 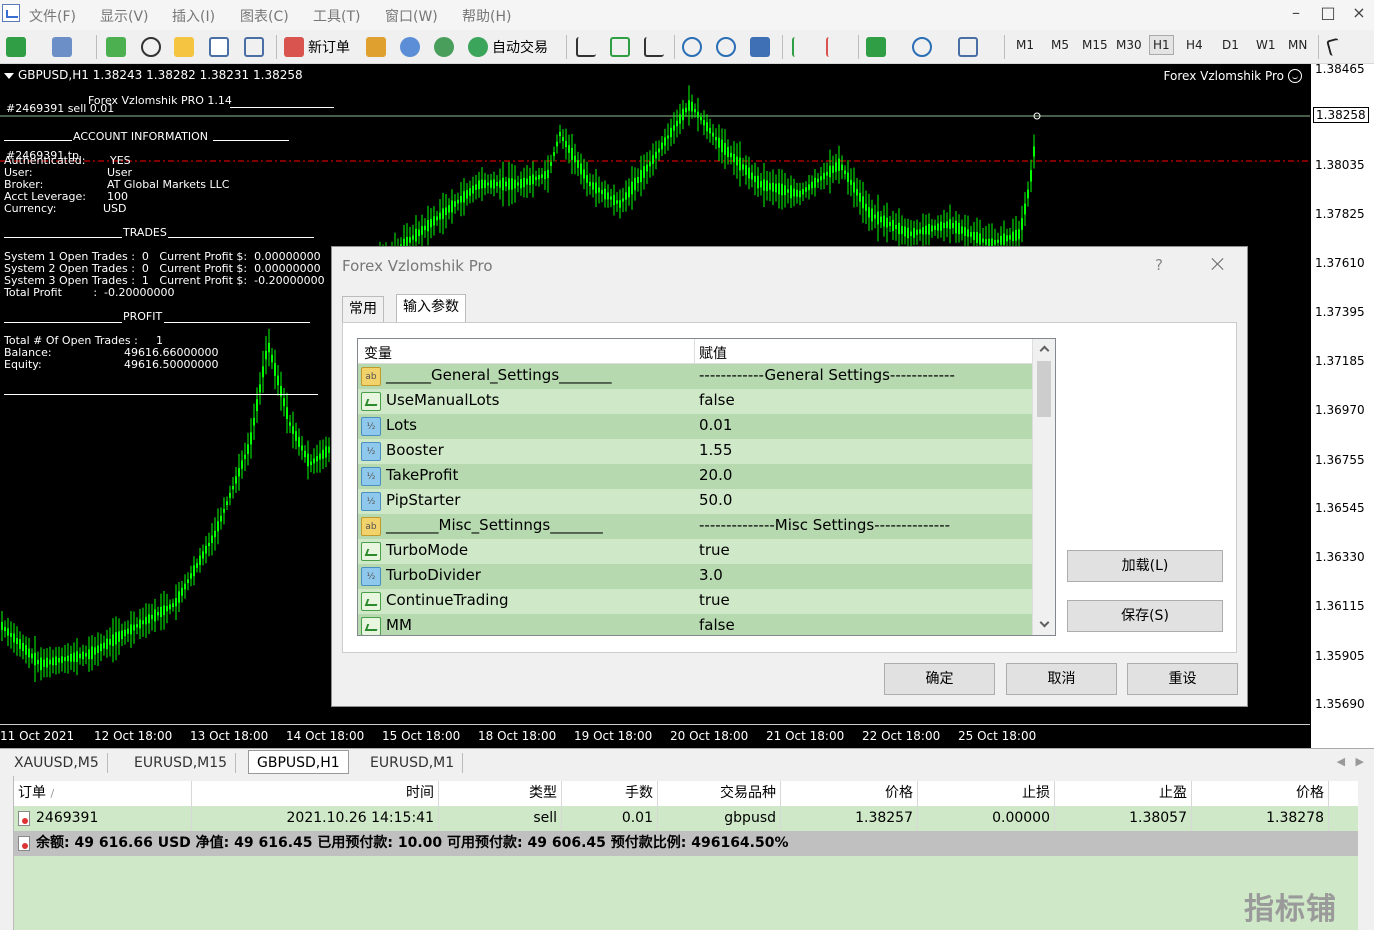 What do you see at coordinates (1145, 566) in the screenshot?
I see `load-button: 加载(L)` at bounding box center [1145, 566].